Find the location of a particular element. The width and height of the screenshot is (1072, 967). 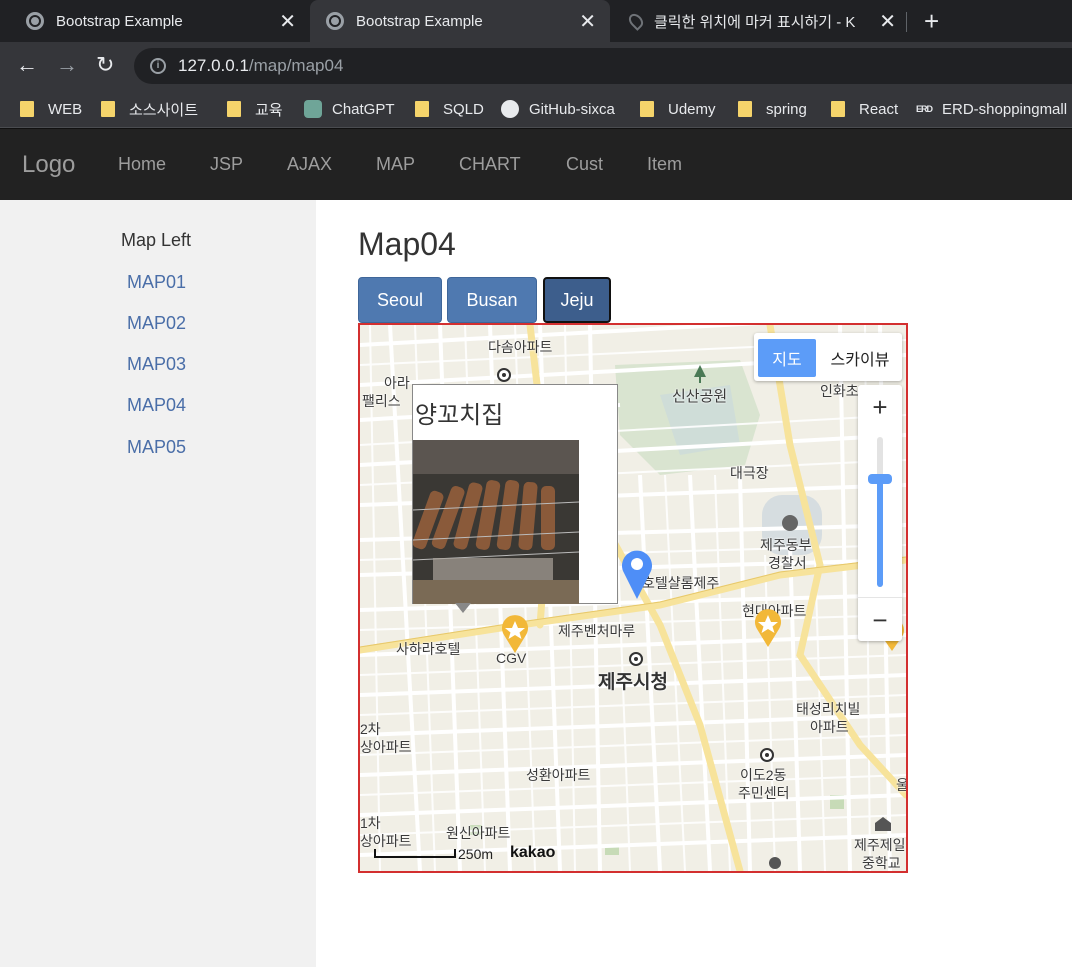

tab-separator is located at coordinates (906, 22).